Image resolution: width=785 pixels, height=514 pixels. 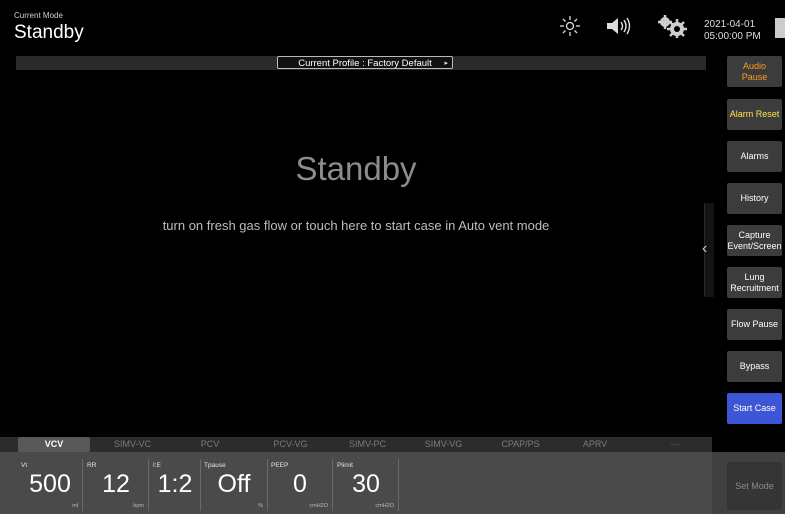 What do you see at coordinates (754, 324) in the screenshot?
I see `flow-pause-button: Flow Pause` at bounding box center [754, 324].